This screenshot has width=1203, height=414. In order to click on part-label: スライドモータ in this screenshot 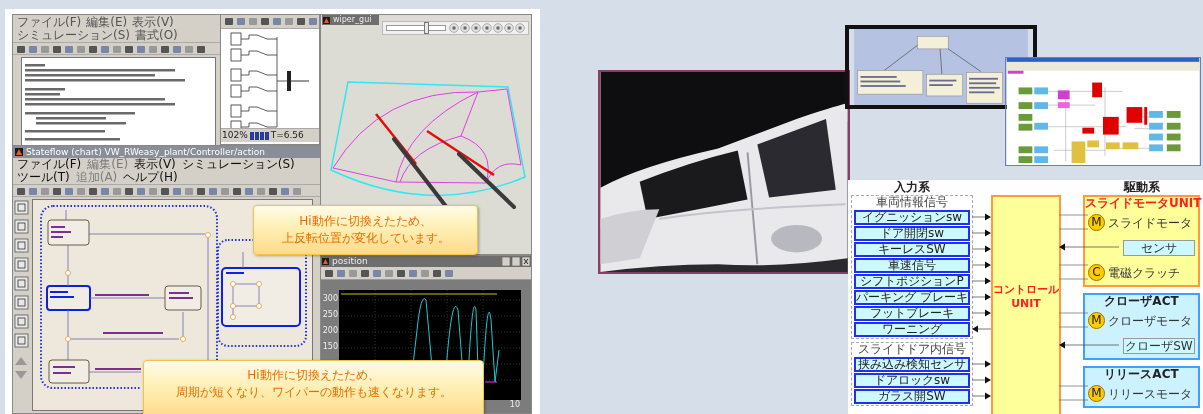, I will do `click(1150, 223)`.